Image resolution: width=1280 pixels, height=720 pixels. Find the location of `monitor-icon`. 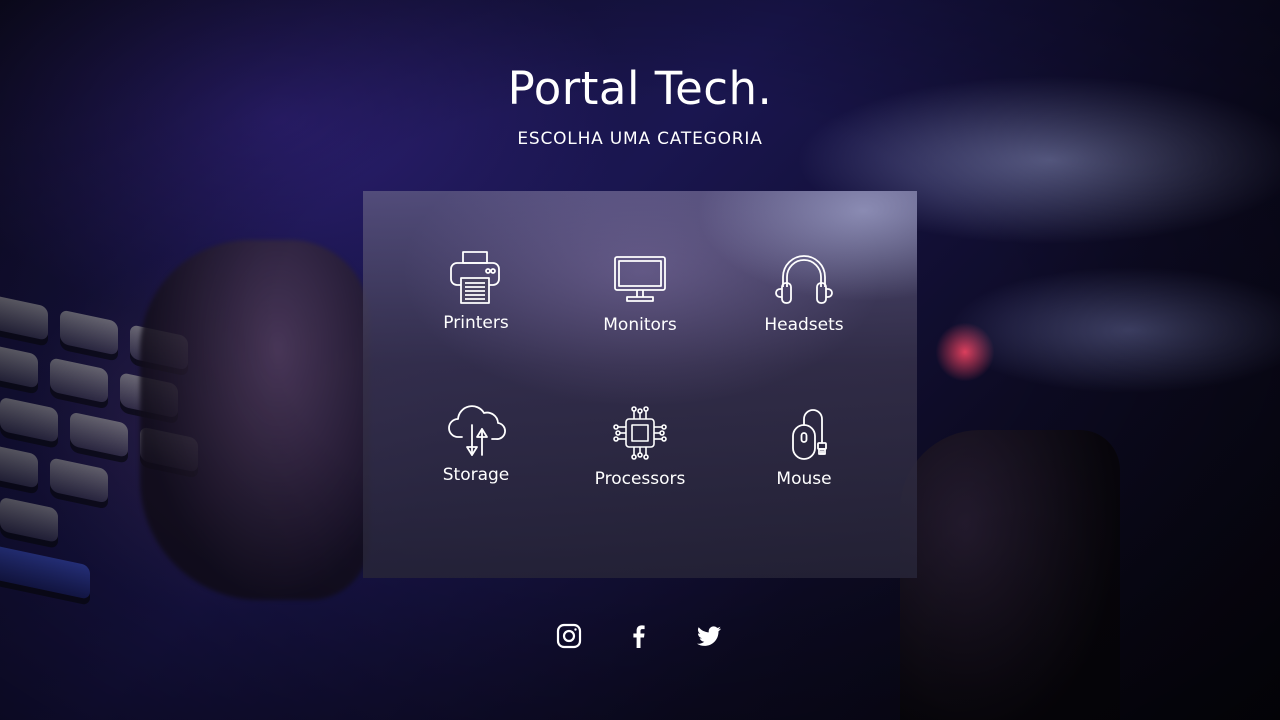

monitor-icon is located at coordinates (640, 279).